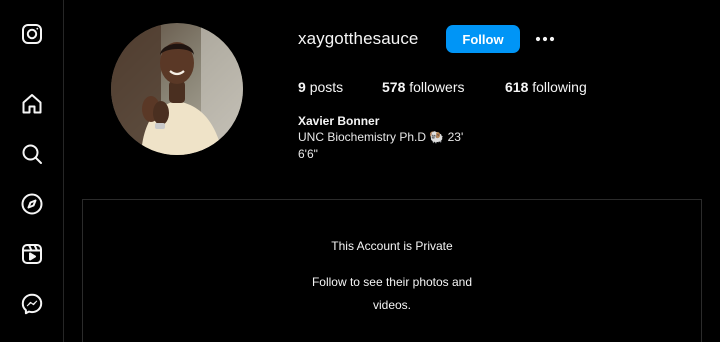  I want to click on profile-username: xaygotthesauce, so click(358, 38).